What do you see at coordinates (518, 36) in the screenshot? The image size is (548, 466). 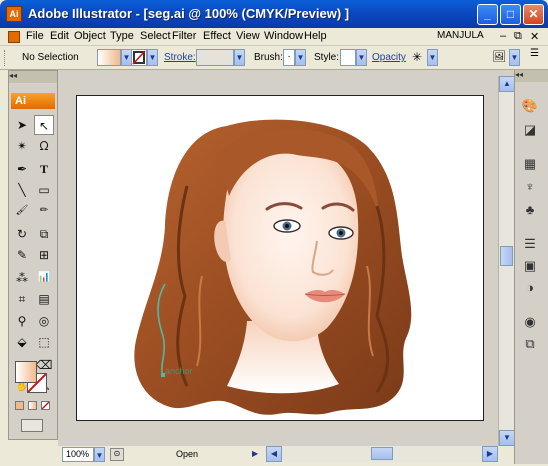 I see `doc-restore-button: ⧉` at bounding box center [518, 36].